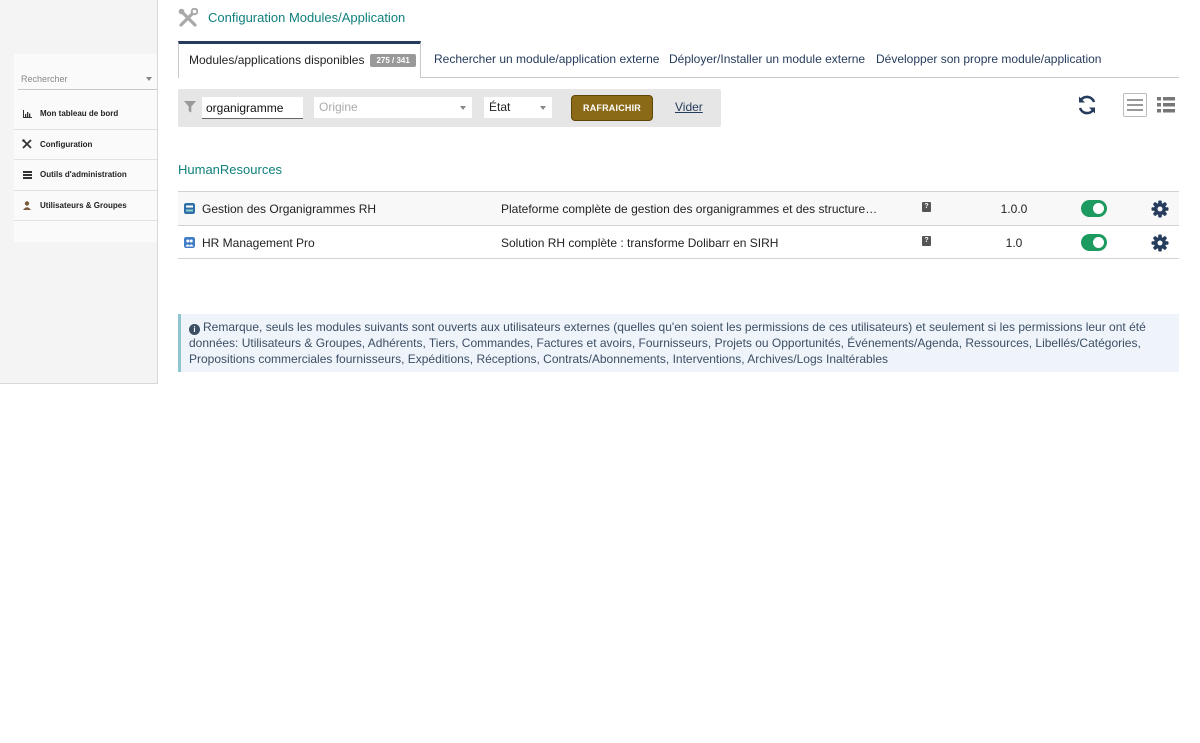 The height and width of the screenshot is (743, 1200). I want to click on sidebar-search-placeholder: Rechercher, so click(44, 79).